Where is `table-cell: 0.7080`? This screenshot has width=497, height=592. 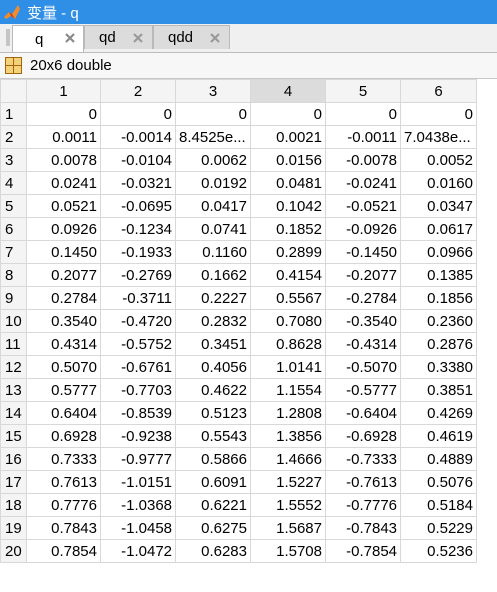 table-cell: 0.7080 is located at coordinates (288, 321).